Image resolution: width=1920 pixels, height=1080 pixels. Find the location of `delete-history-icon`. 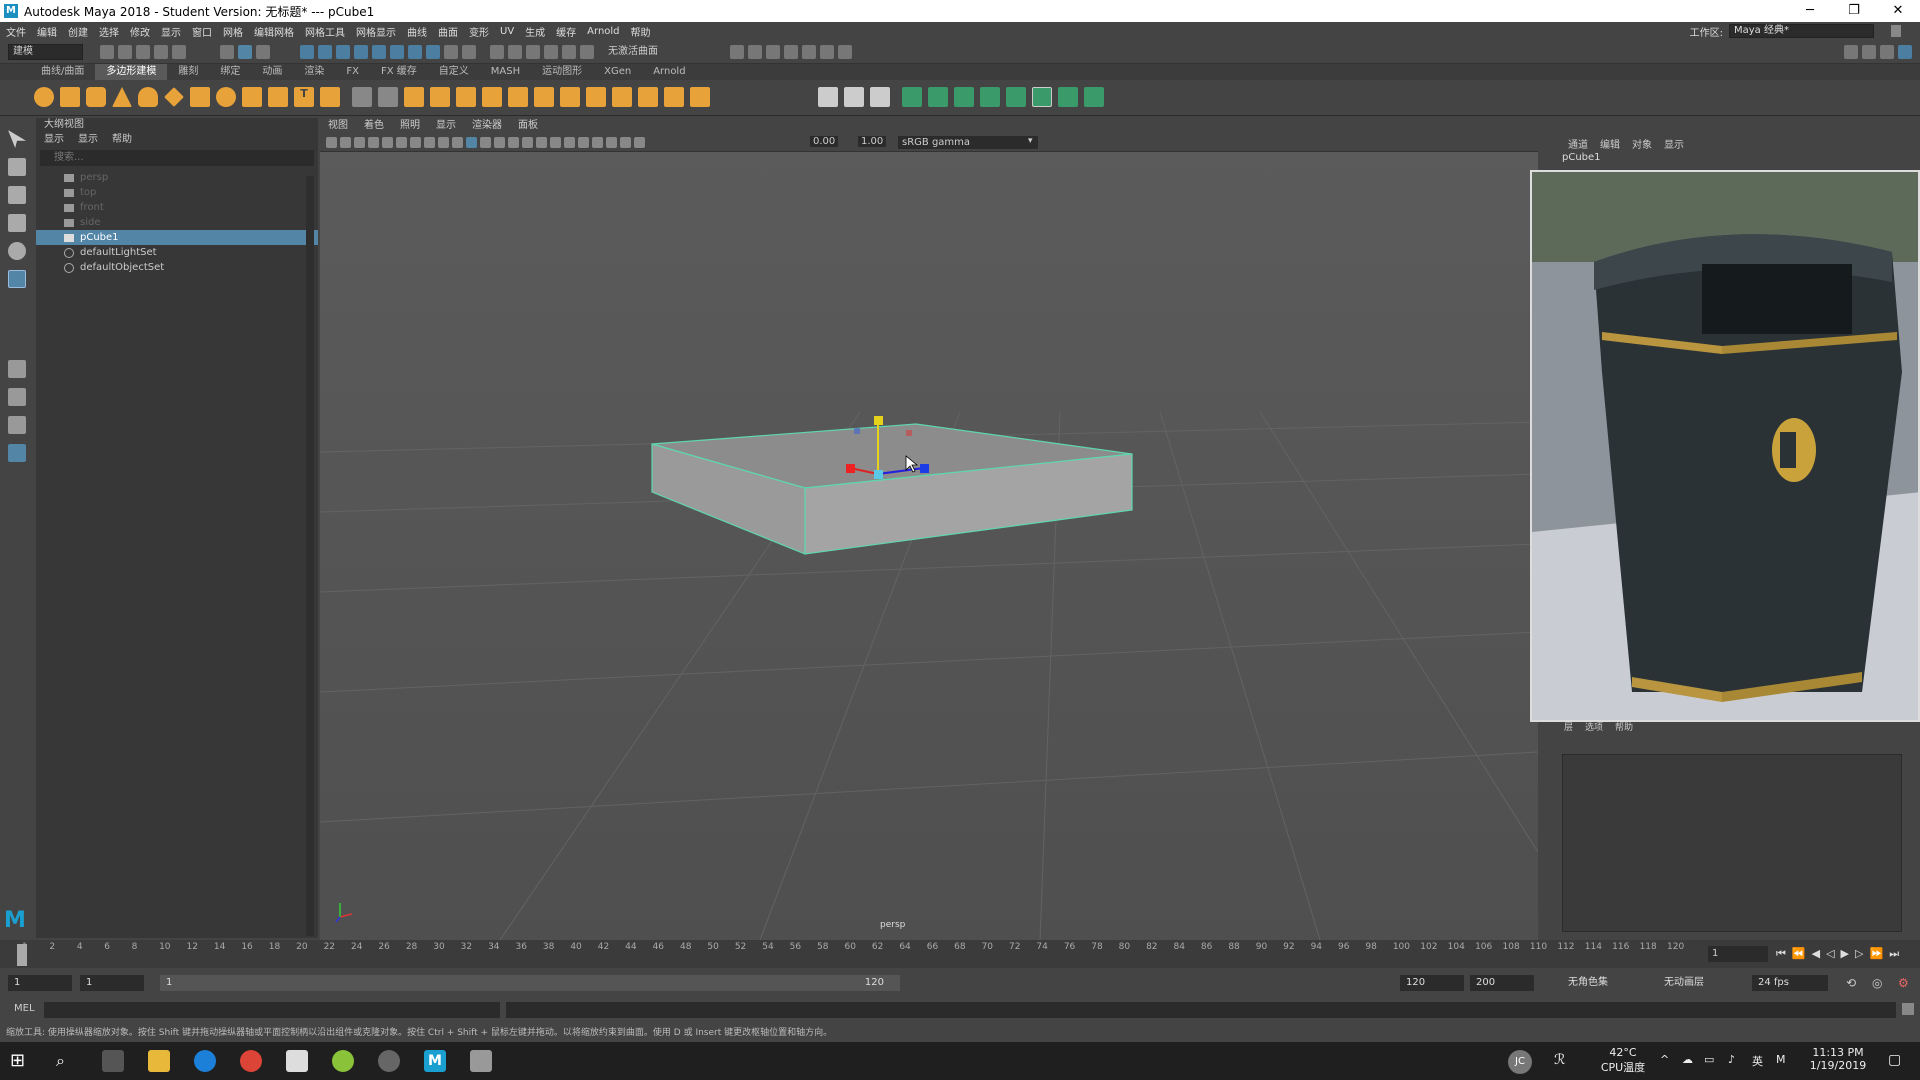

delete-history-icon is located at coordinates (990, 97).